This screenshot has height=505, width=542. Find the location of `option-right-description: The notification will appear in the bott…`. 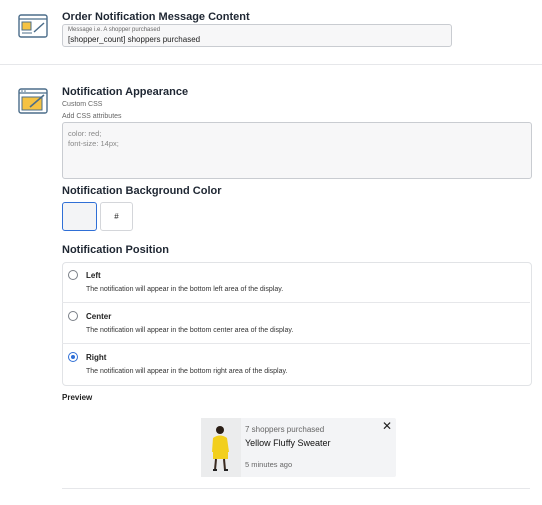

option-right-description: The notification will appear in the bott… is located at coordinates (187, 371).